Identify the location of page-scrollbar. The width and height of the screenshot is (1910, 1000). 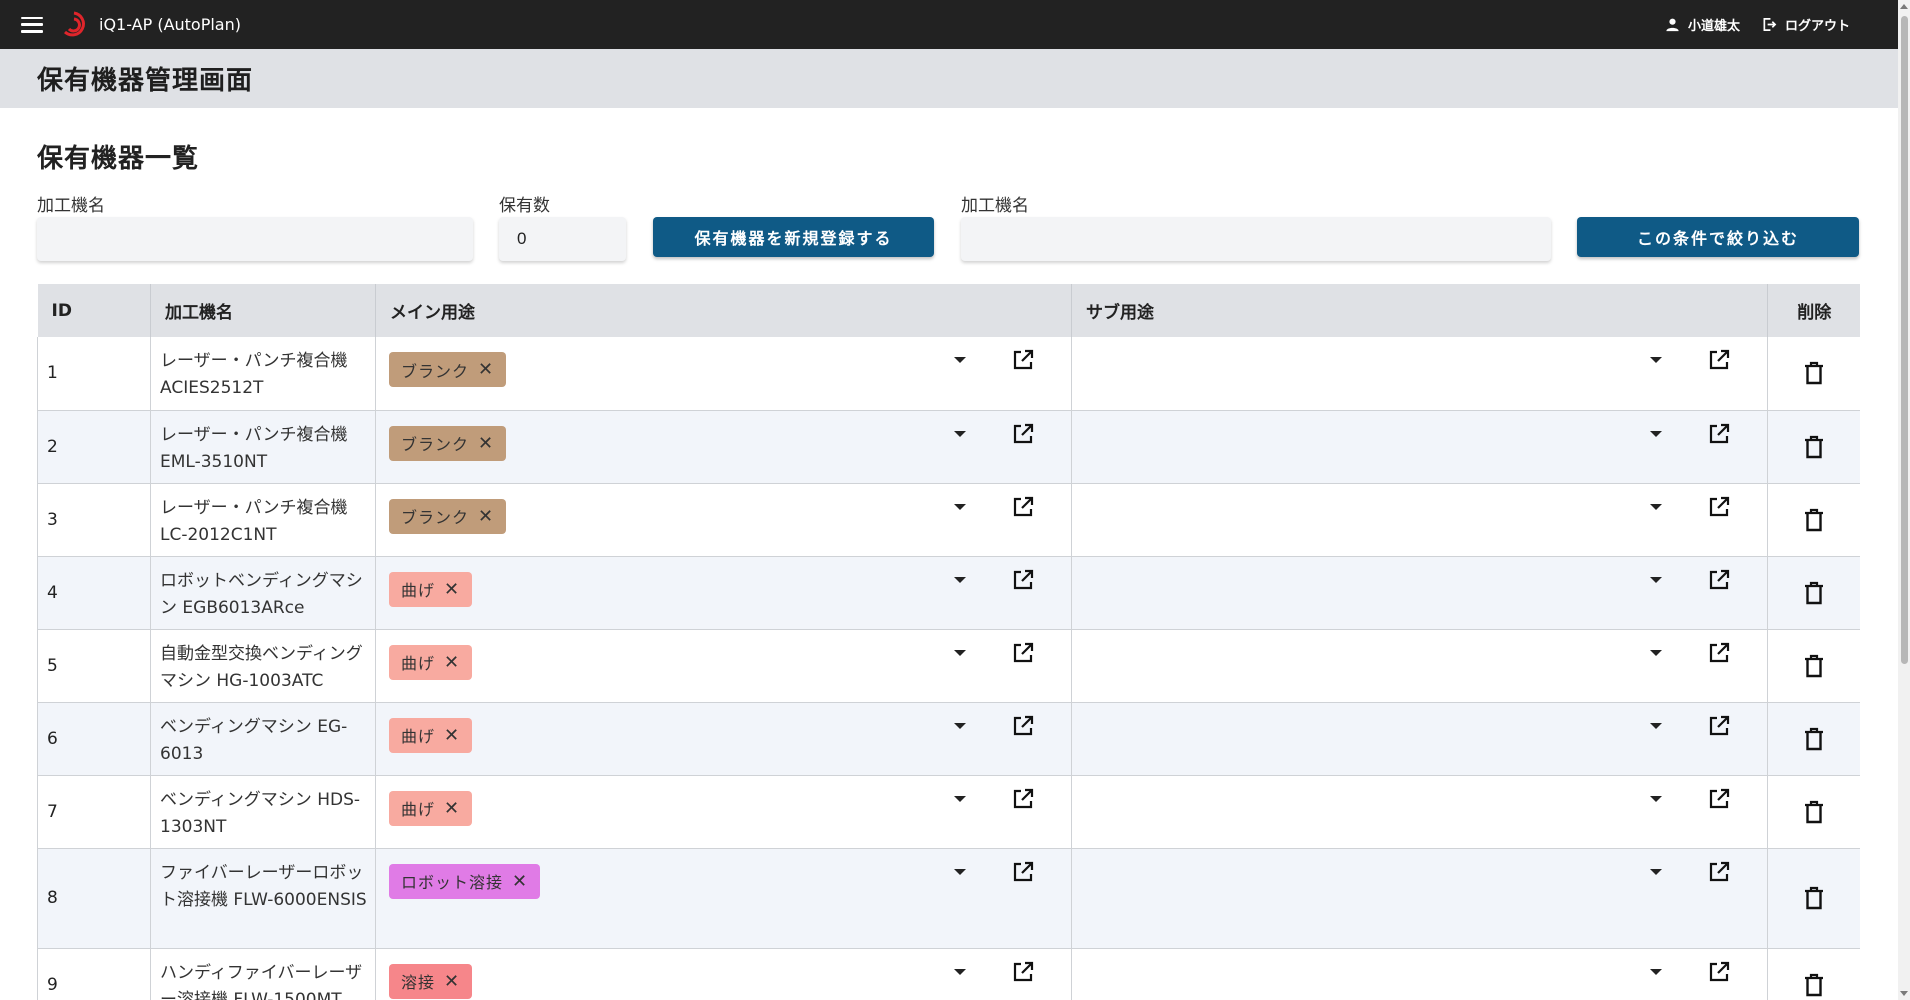
(1904, 500).